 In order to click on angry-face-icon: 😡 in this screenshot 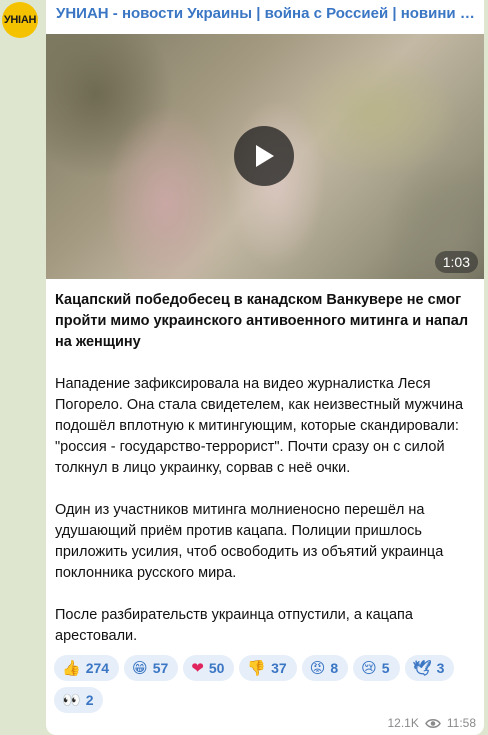, I will do `click(317, 667)`.